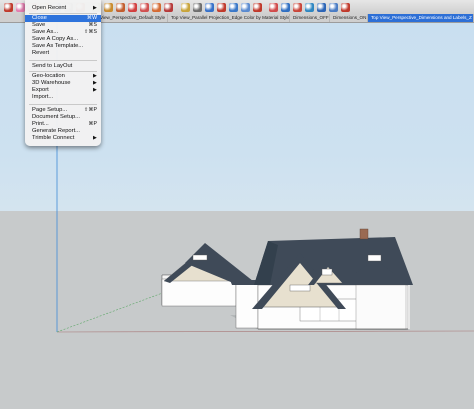 This screenshot has height=409, width=474. I want to click on select-tool-icon, so click(8, 7).